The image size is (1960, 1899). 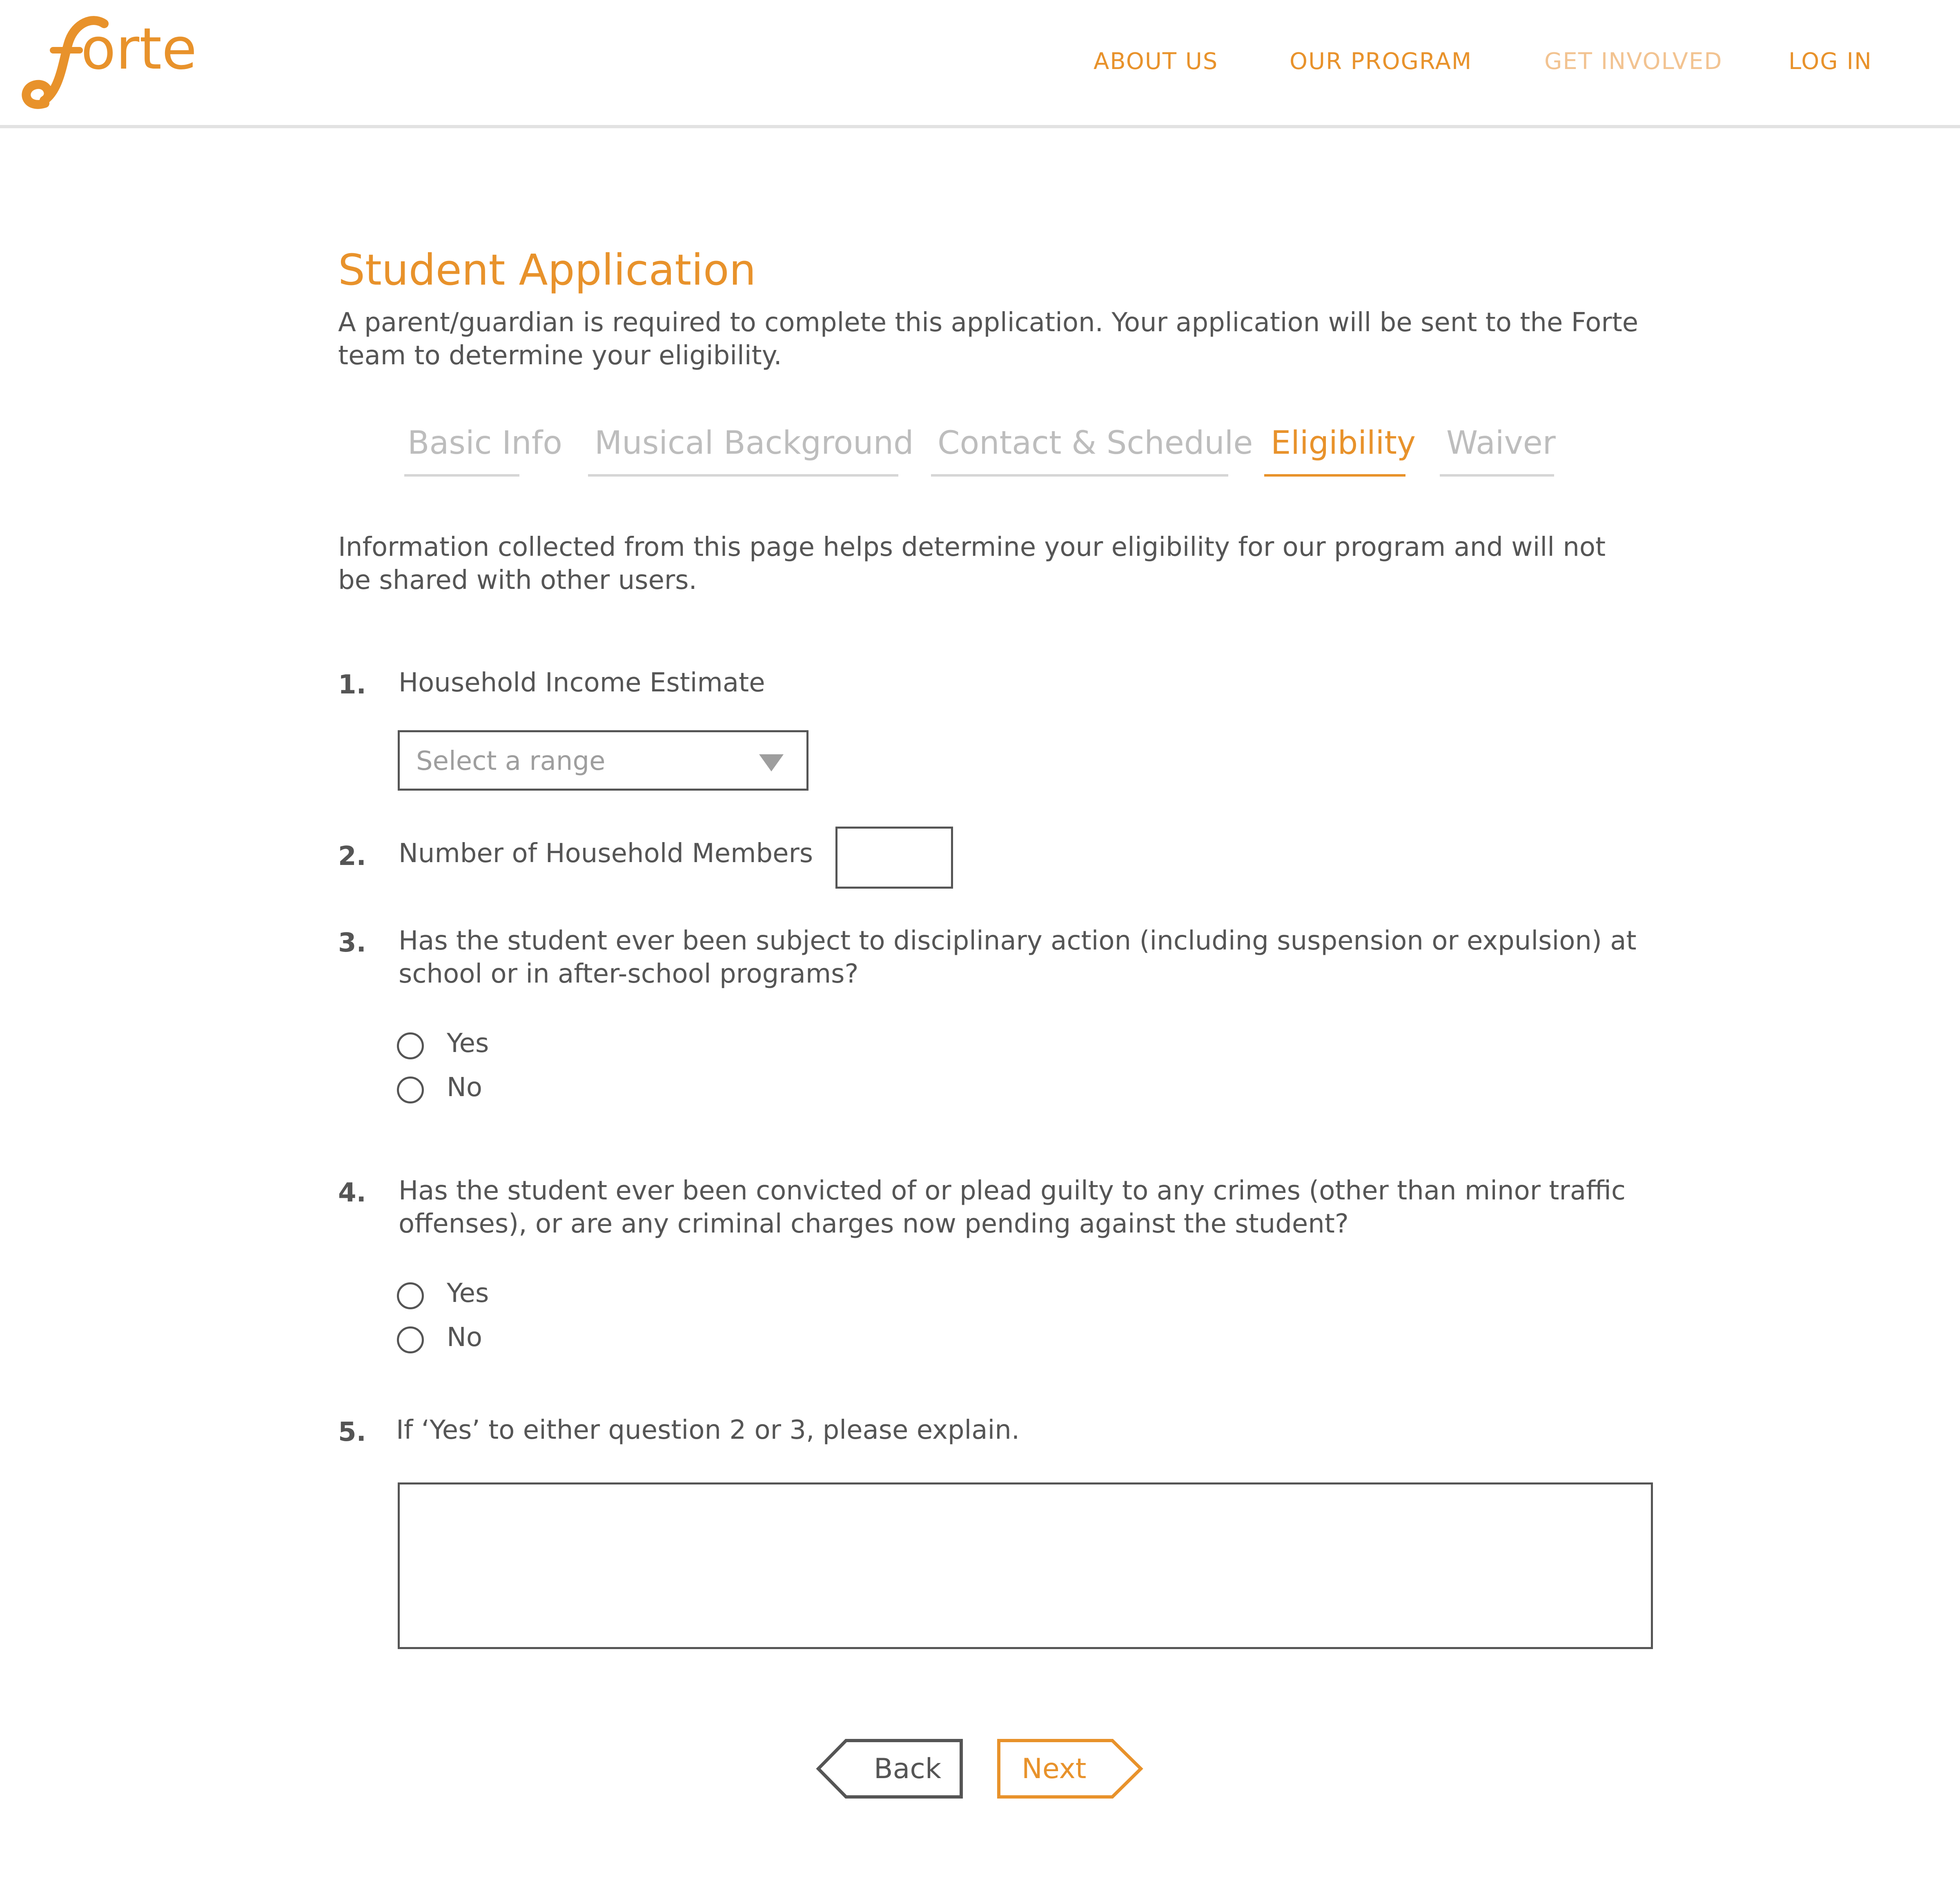 I want to click on back-button: Back, so click(x=890, y=1768).